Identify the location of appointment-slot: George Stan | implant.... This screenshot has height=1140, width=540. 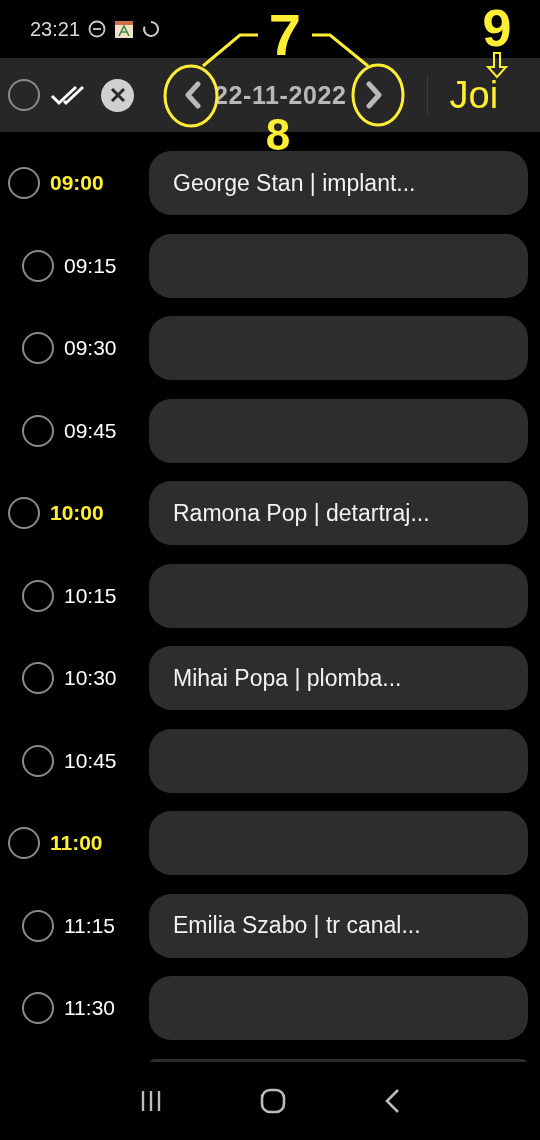
(338, 183).